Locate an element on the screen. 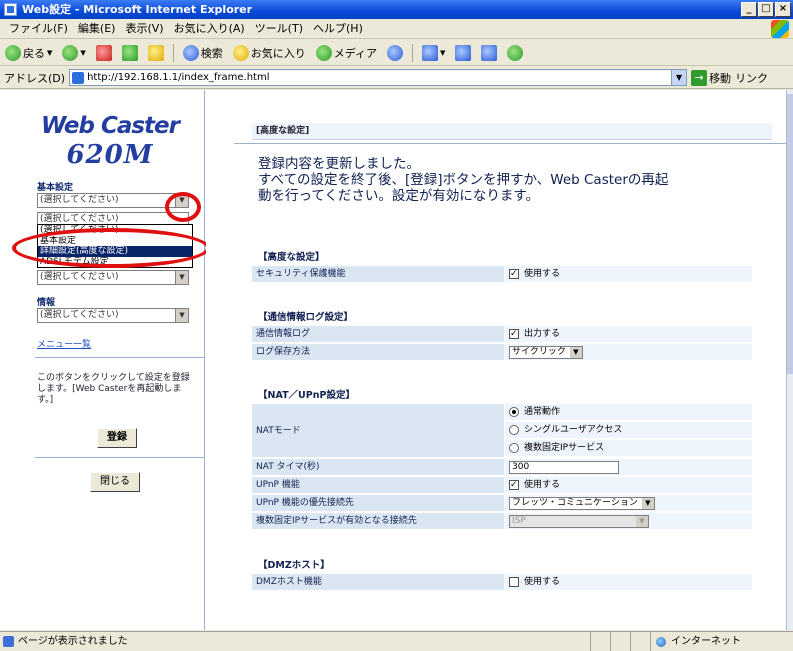  status-bar: ページが表示されました インターネット is located at coordinates (396, 641).